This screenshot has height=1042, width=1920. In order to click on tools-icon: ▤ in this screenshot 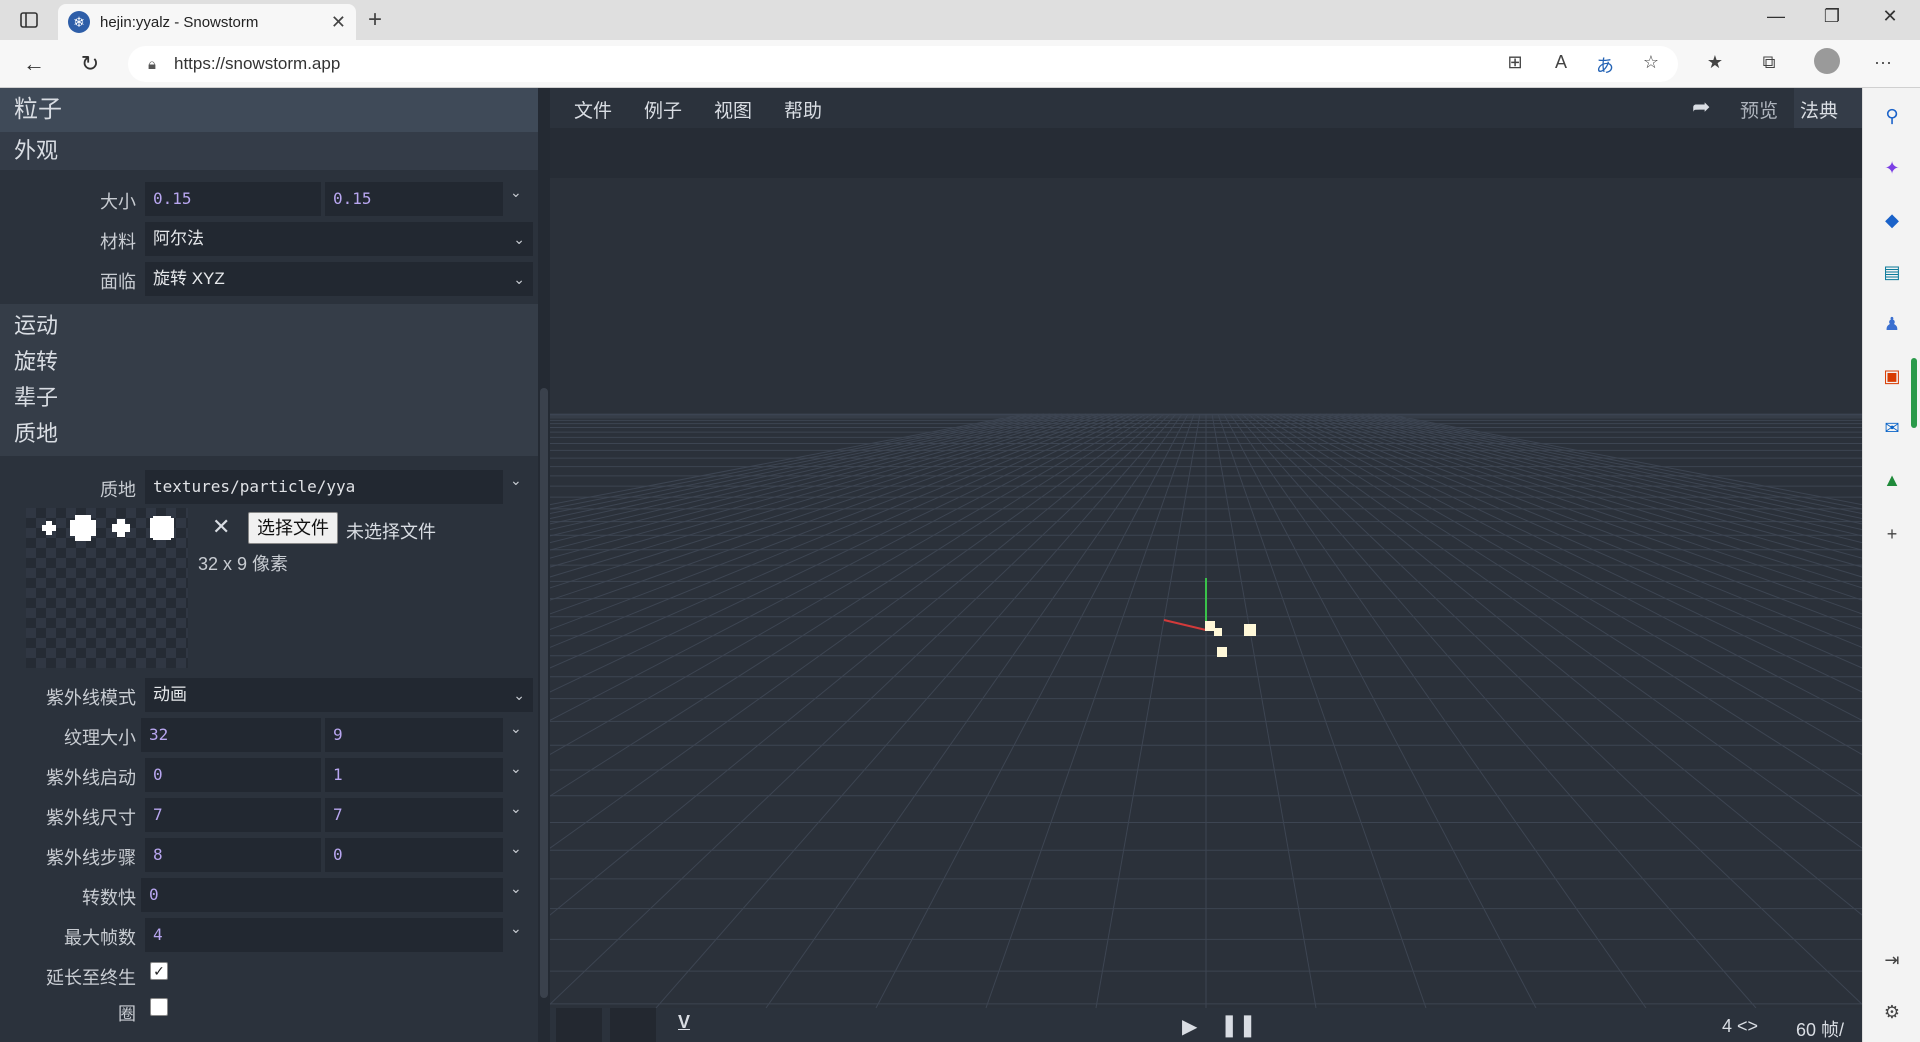, I will do `click(1892, 272)`.